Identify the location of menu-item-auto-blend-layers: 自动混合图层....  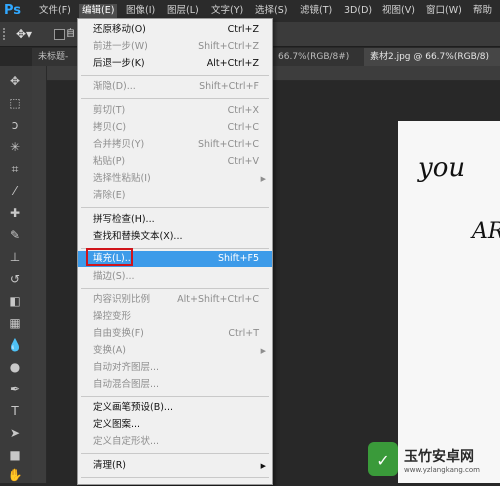
(175, 385).